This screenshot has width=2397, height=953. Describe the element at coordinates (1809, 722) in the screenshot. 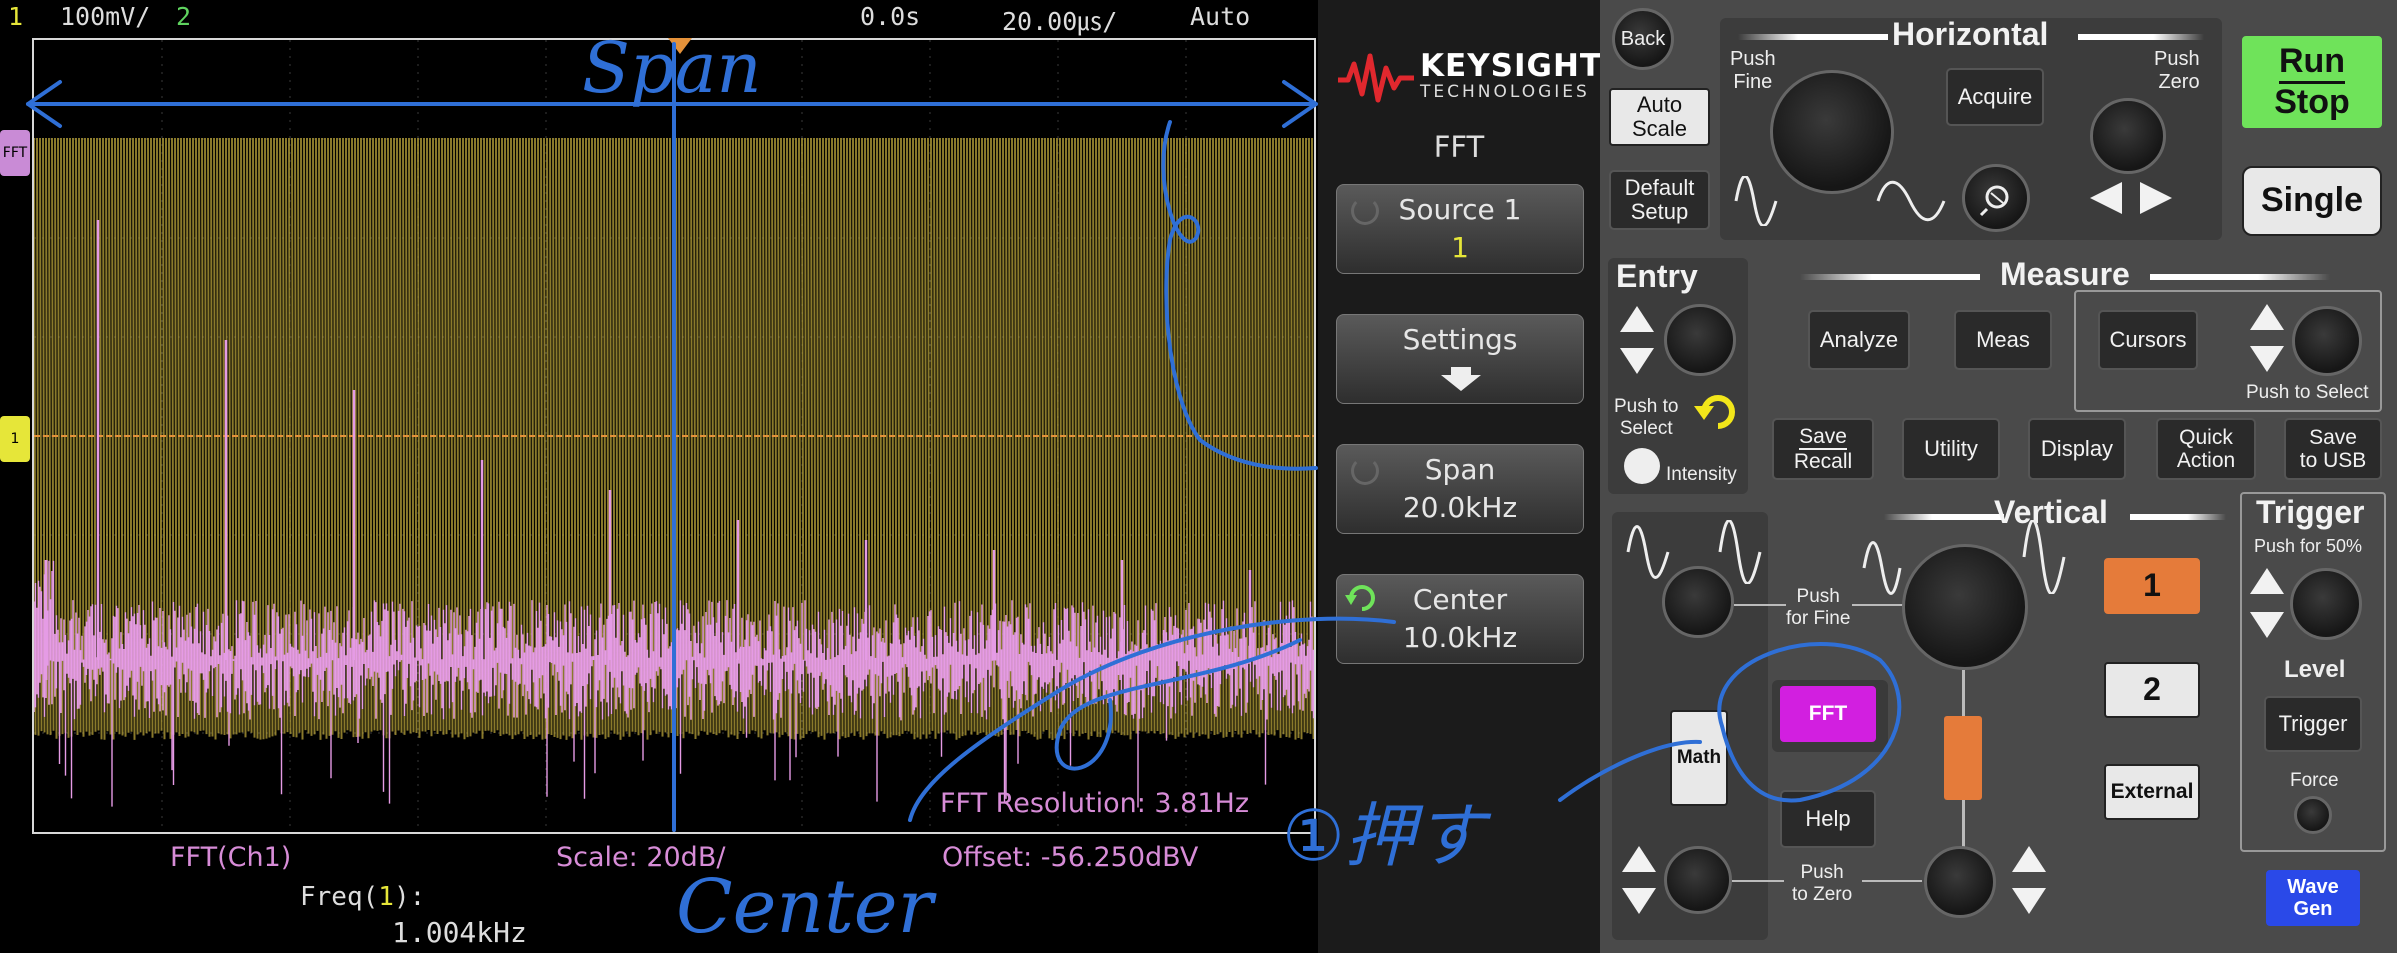

I see `fft-highlight-circle` at that location.